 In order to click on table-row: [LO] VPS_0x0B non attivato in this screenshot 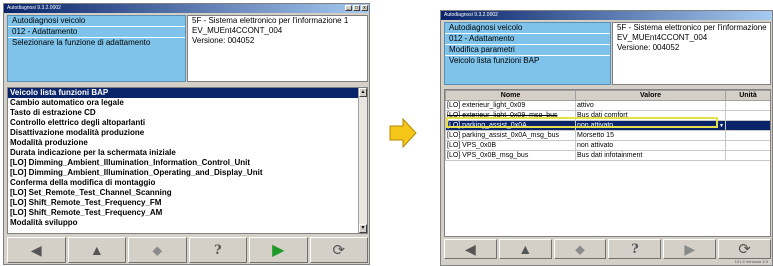, I will do `click(607, 145)`.